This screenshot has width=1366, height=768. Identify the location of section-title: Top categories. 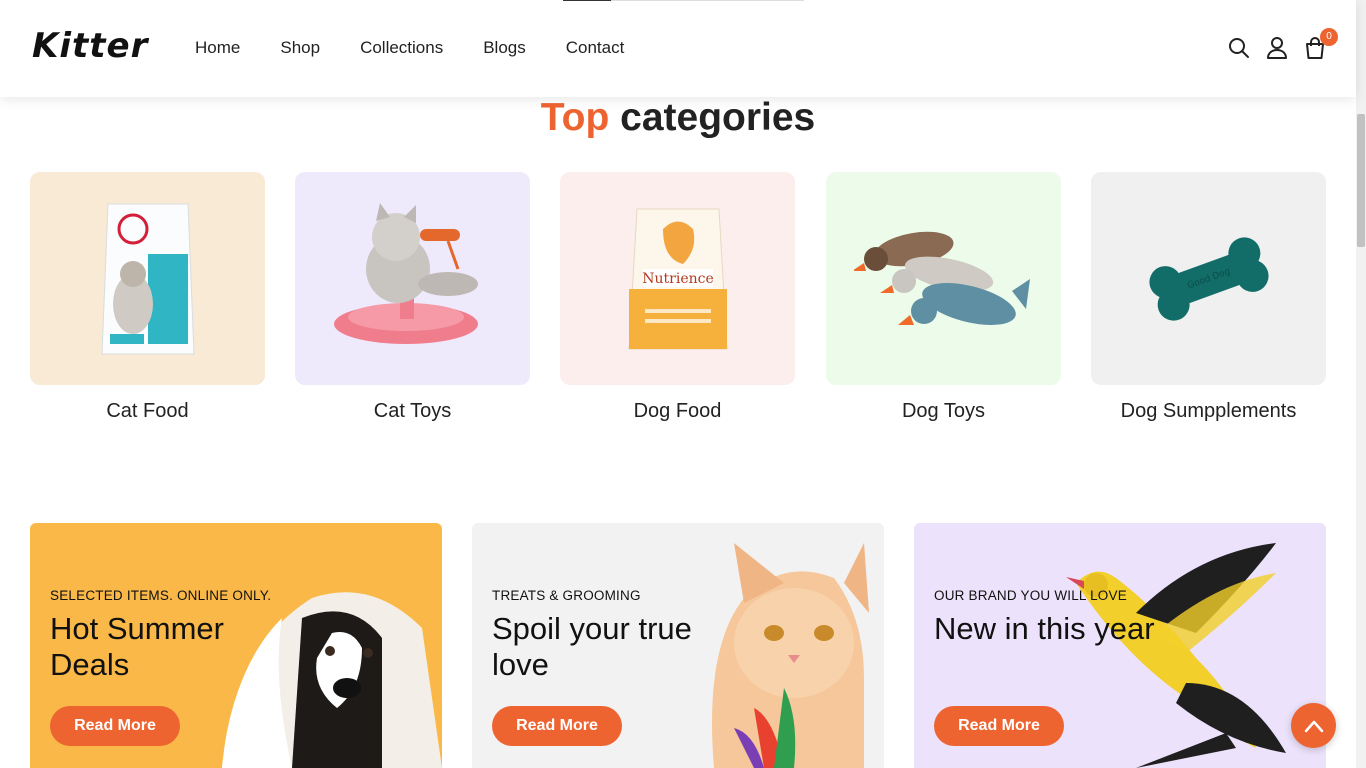
(678, 118).